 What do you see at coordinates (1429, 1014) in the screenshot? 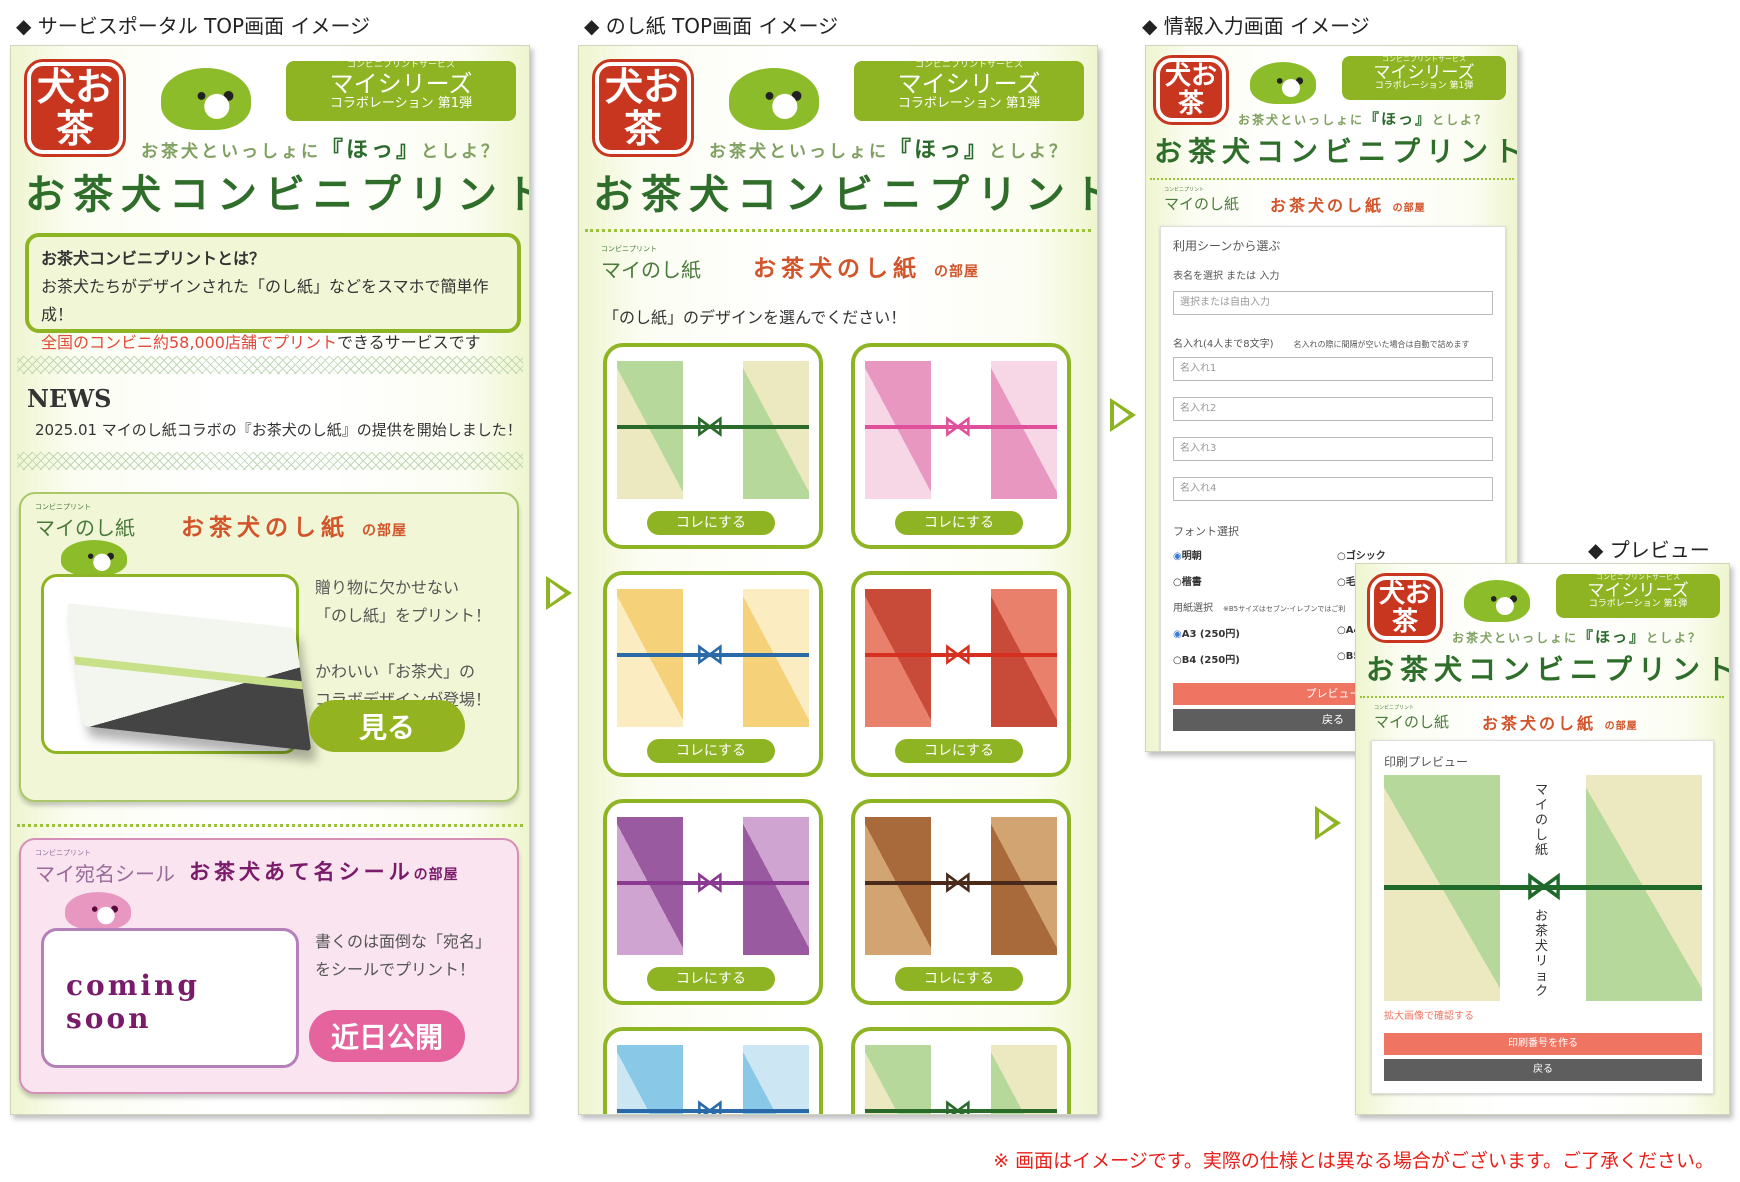
I see `zoom-image-link: 拡大画像で確認する` at bounding box center [1429, 1014].